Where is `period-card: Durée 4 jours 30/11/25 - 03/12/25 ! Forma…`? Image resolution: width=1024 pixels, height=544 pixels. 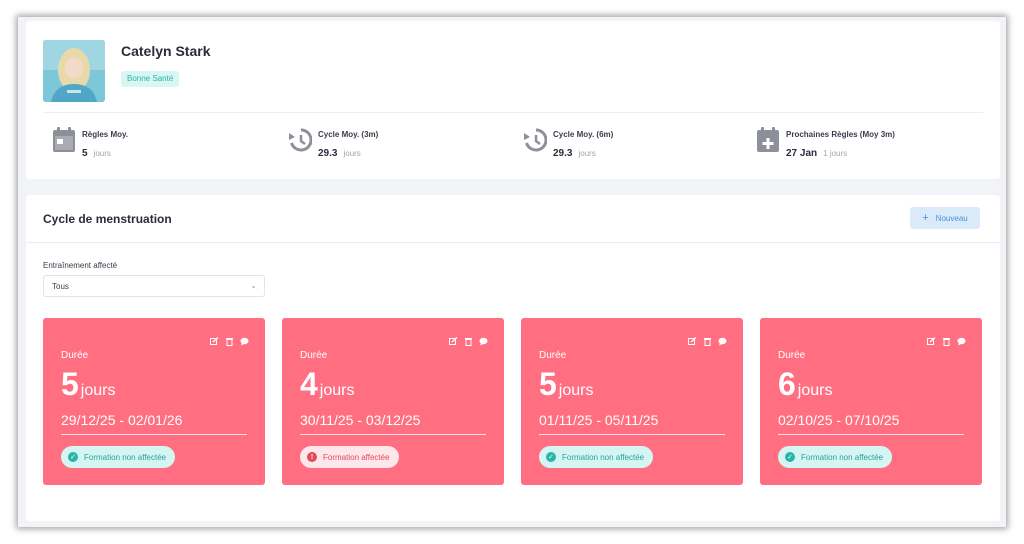 period-card: Durée 4 jours 30/11/25 - 03/12/25 ! Forma… is located at coordinates (393, 401).